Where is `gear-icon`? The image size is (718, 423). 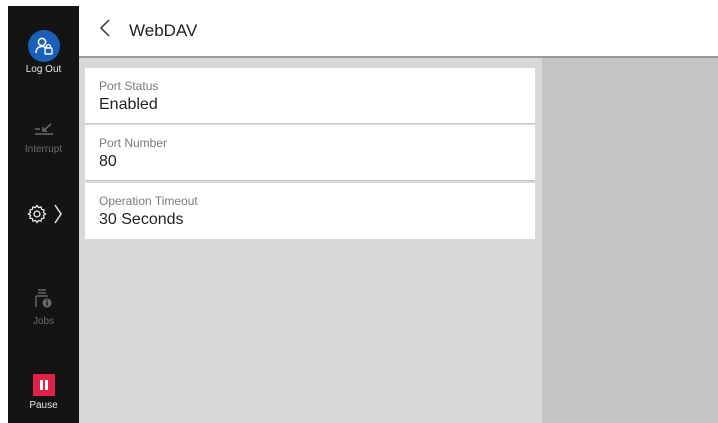 gear-icon is located at coordinates (37, 216).